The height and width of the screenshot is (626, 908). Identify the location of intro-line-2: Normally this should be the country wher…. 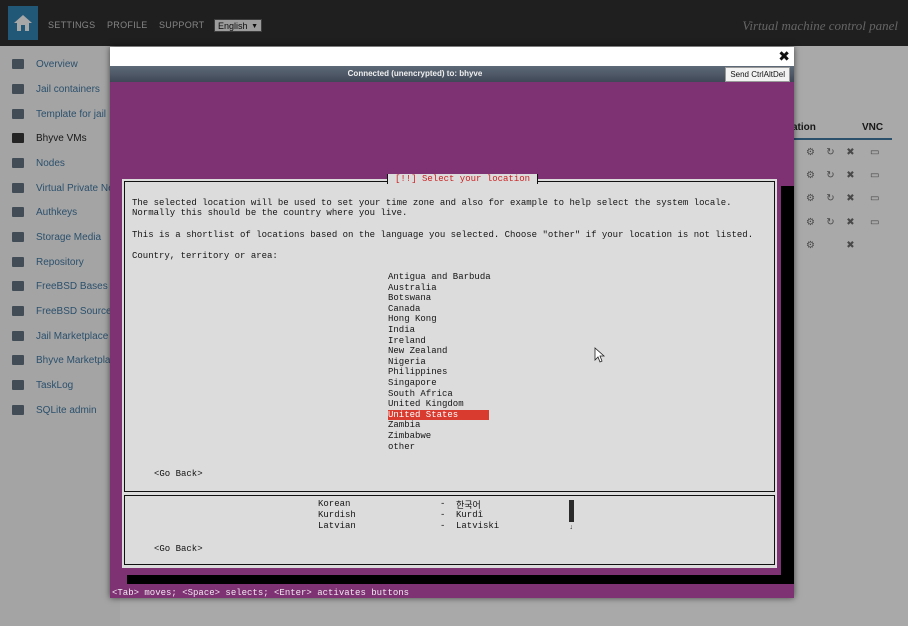
(270, 213).